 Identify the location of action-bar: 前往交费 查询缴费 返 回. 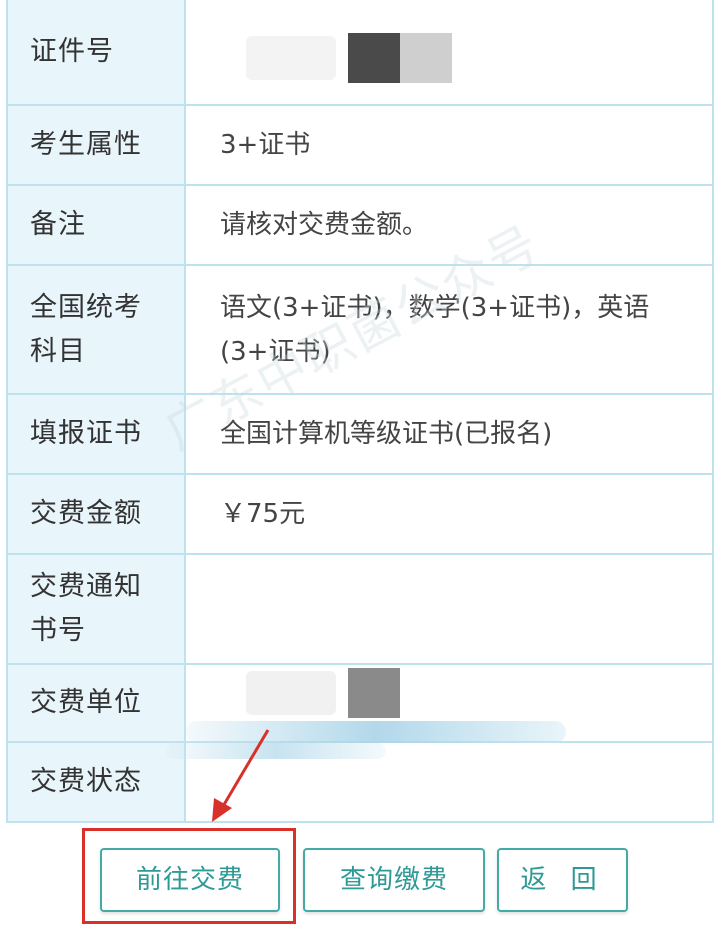
(361, 878).